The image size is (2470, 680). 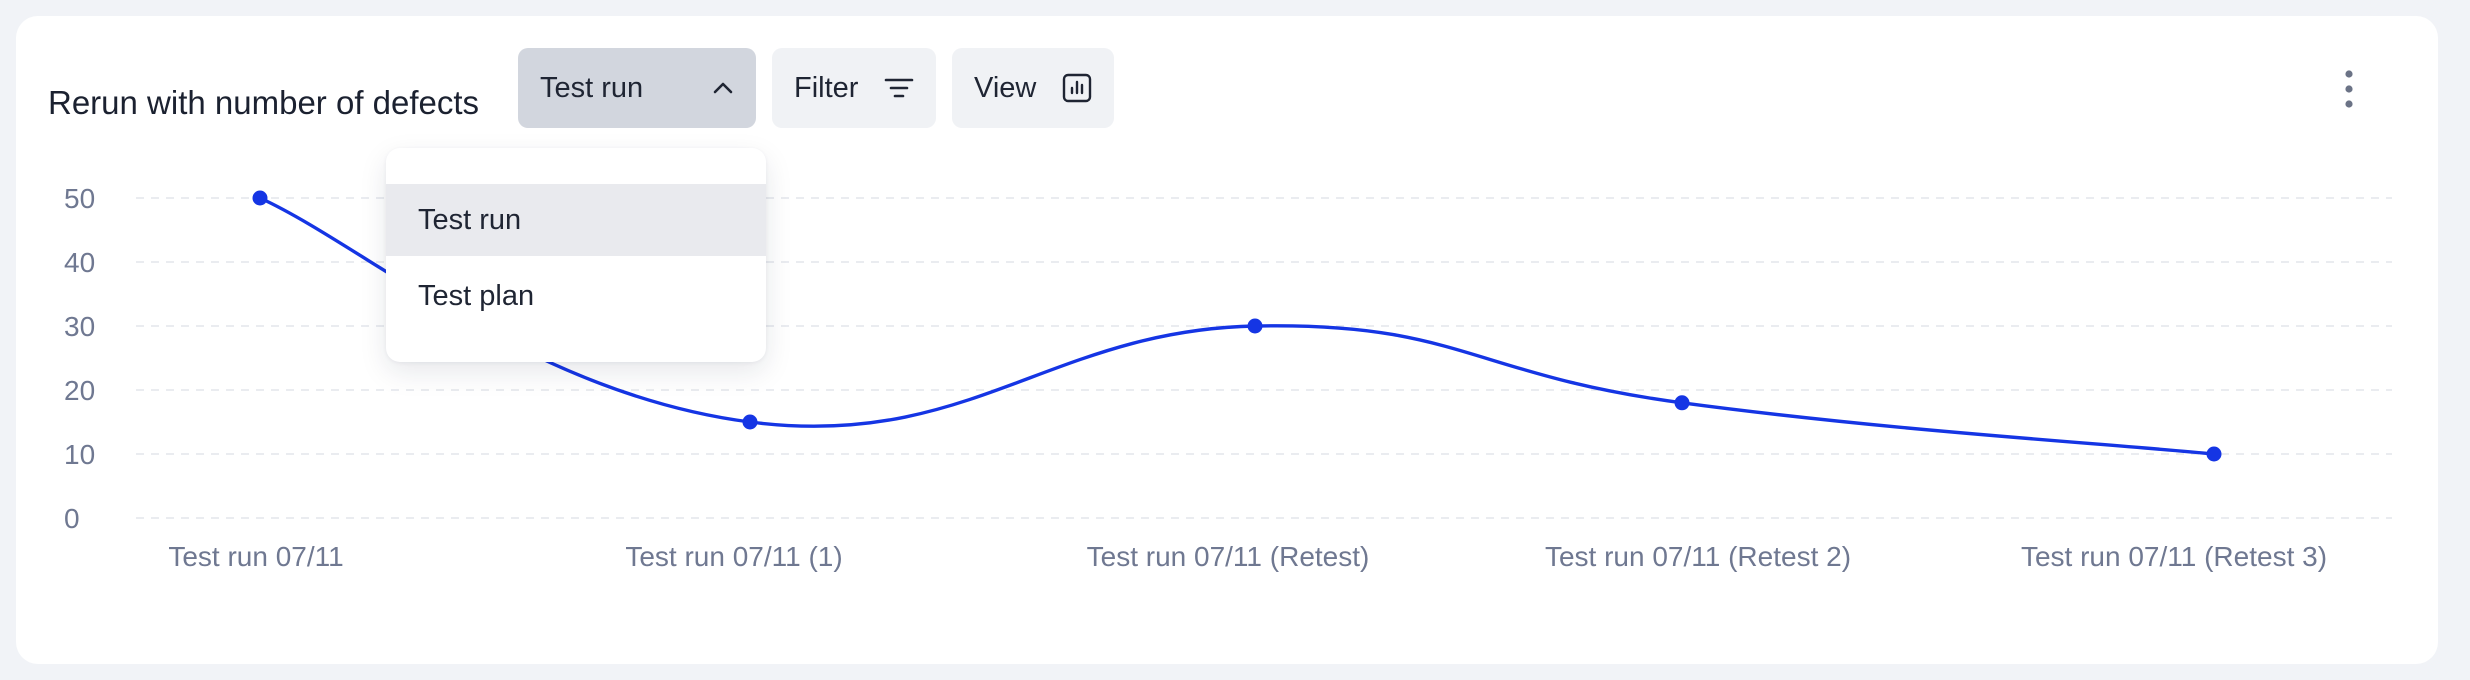 What do you see at coordinates (576, 296) in the screenshot?
I see `dropdown-option-test-plan: Test plan` at bounding box center [576, 296].